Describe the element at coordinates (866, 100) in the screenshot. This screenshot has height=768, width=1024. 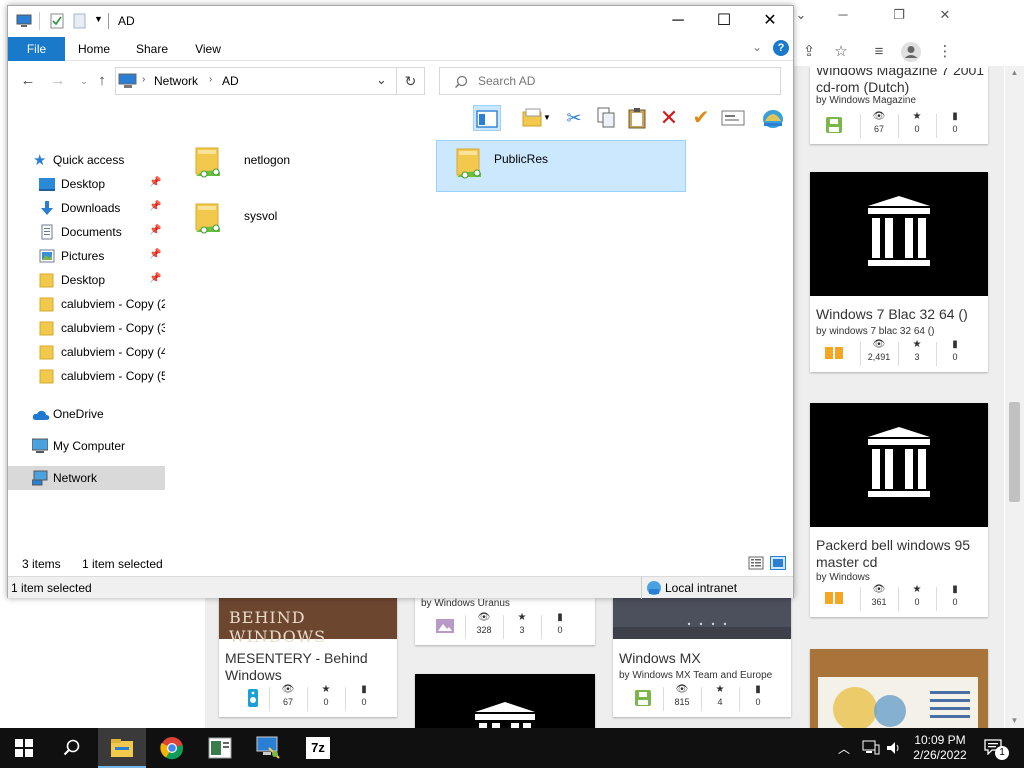
I see `card-byline: by Windows Magazine` at that location.